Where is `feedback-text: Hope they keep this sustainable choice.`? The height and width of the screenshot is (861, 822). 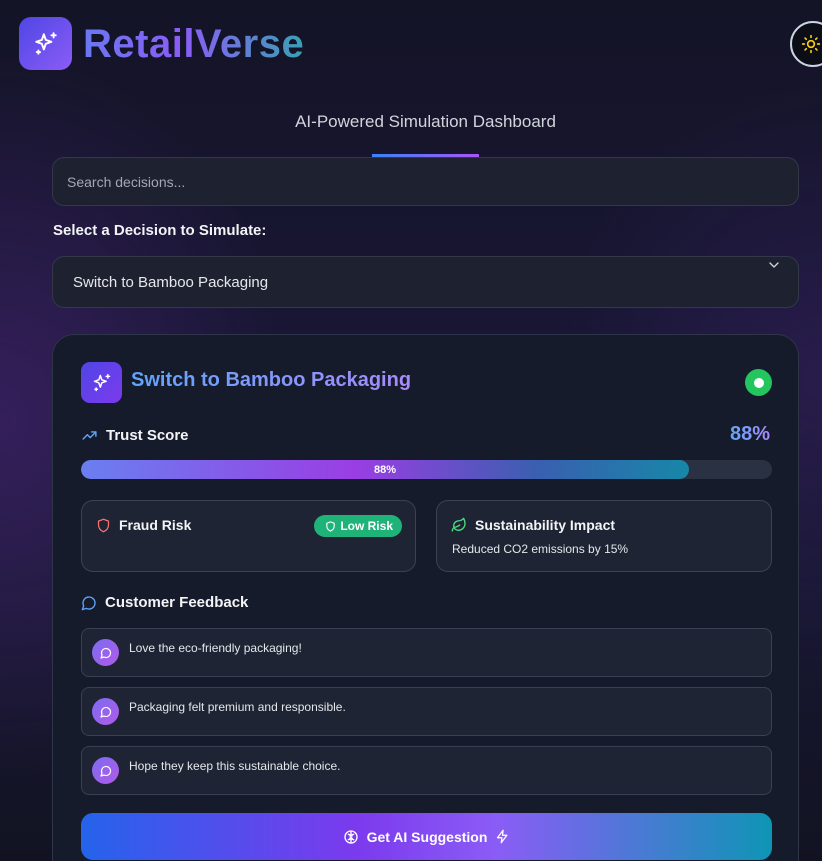 feedback-text: Hope they keep this sustainable choice. is located at coordinates (235, 766).